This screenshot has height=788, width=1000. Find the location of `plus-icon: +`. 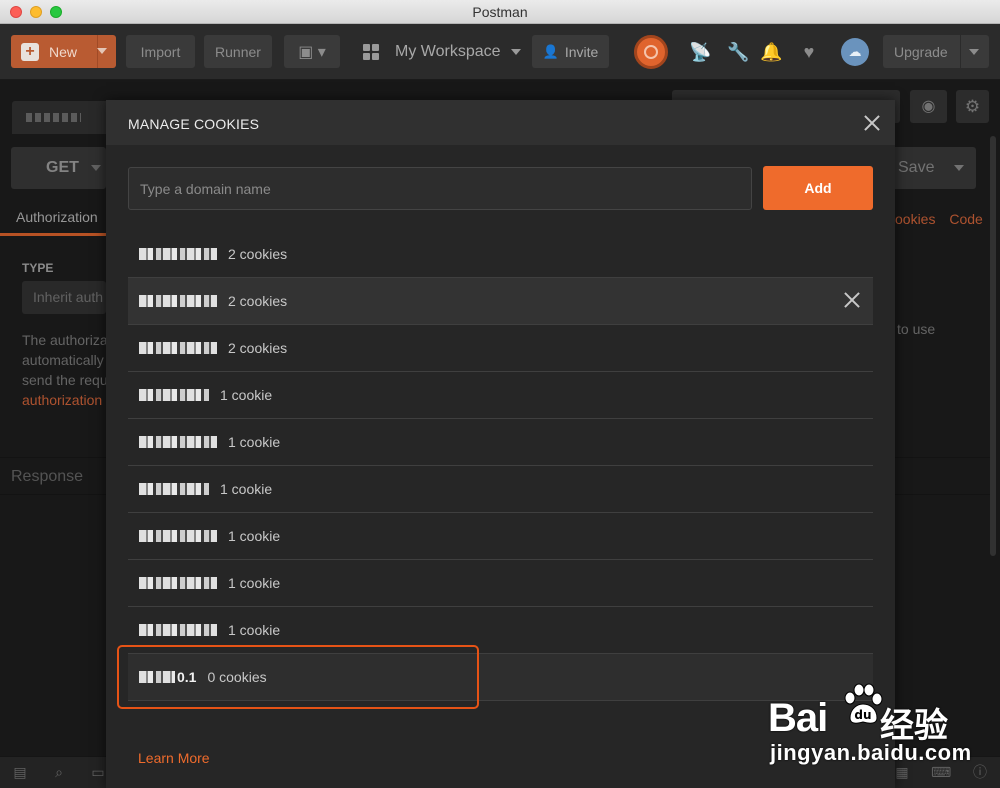

plus-icon: + is located at coordinates (30, 51).